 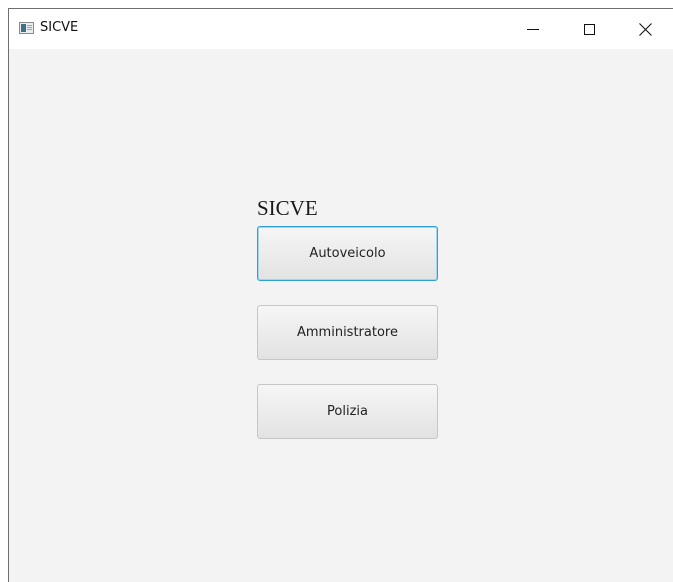 I want to click on maximize-icon, so click(x=589, y=29).